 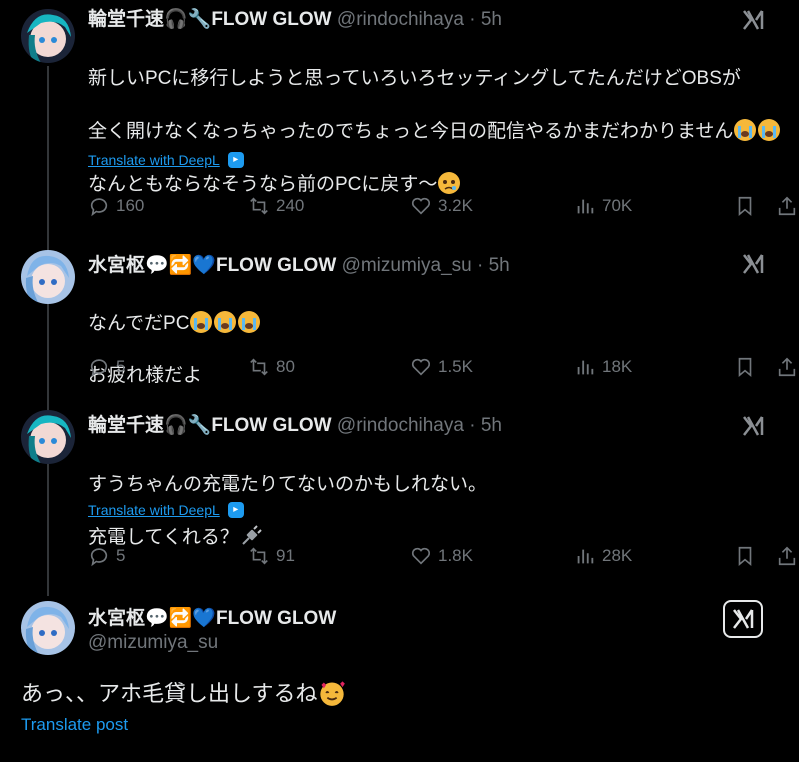 I want to click on like-count: 3.2K, so click(x=455, y=205).